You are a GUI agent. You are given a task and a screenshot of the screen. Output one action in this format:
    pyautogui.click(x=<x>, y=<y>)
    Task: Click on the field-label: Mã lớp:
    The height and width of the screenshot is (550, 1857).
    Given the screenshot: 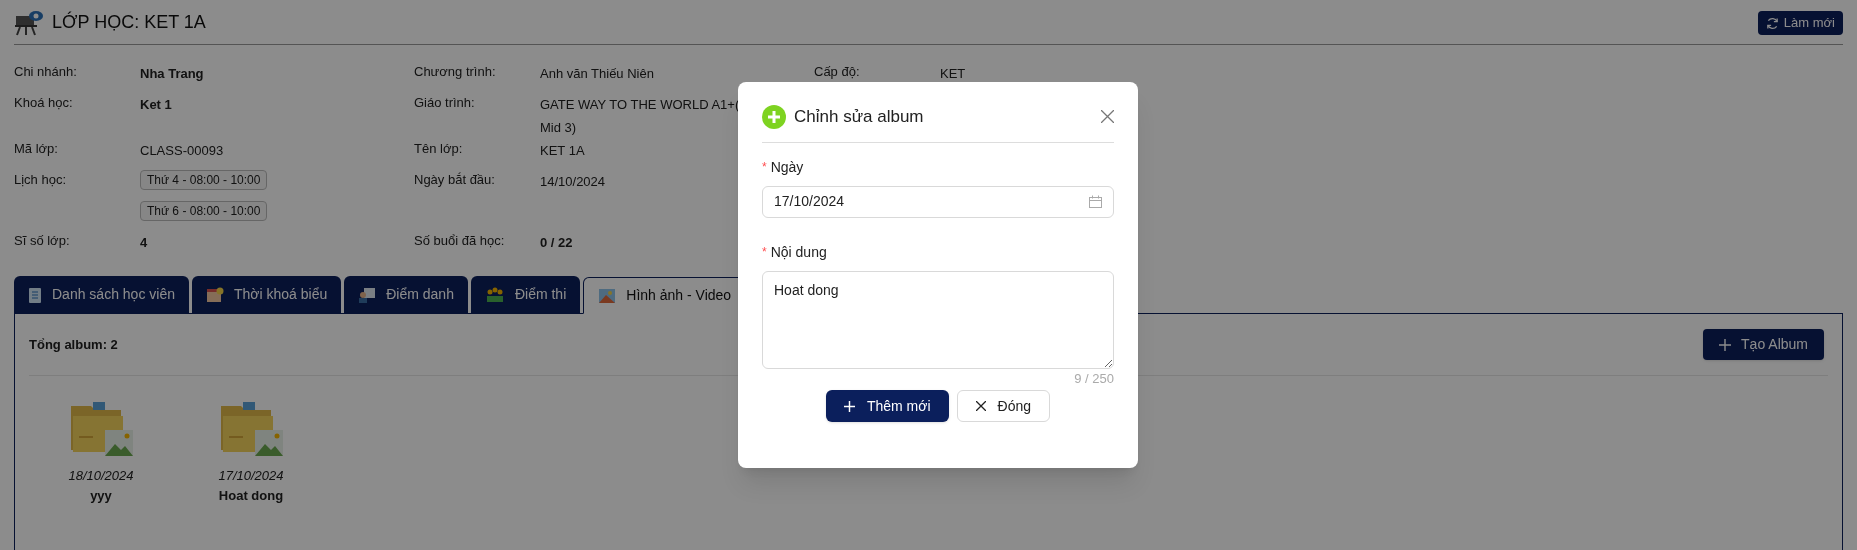 What is the action you would take?
    pyautogui.click(x=36, y=149)
    